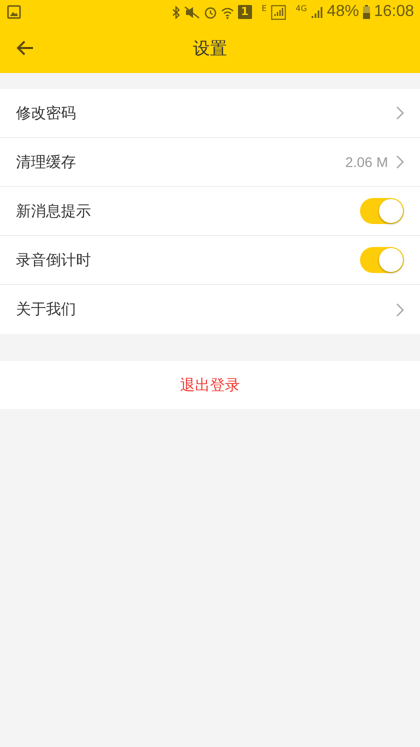 This screenshot has width=420, height=747. What do you see at coordinates (264, 8) in the screenshot?
I see `network-type: E` at bounding box center [264, 8].